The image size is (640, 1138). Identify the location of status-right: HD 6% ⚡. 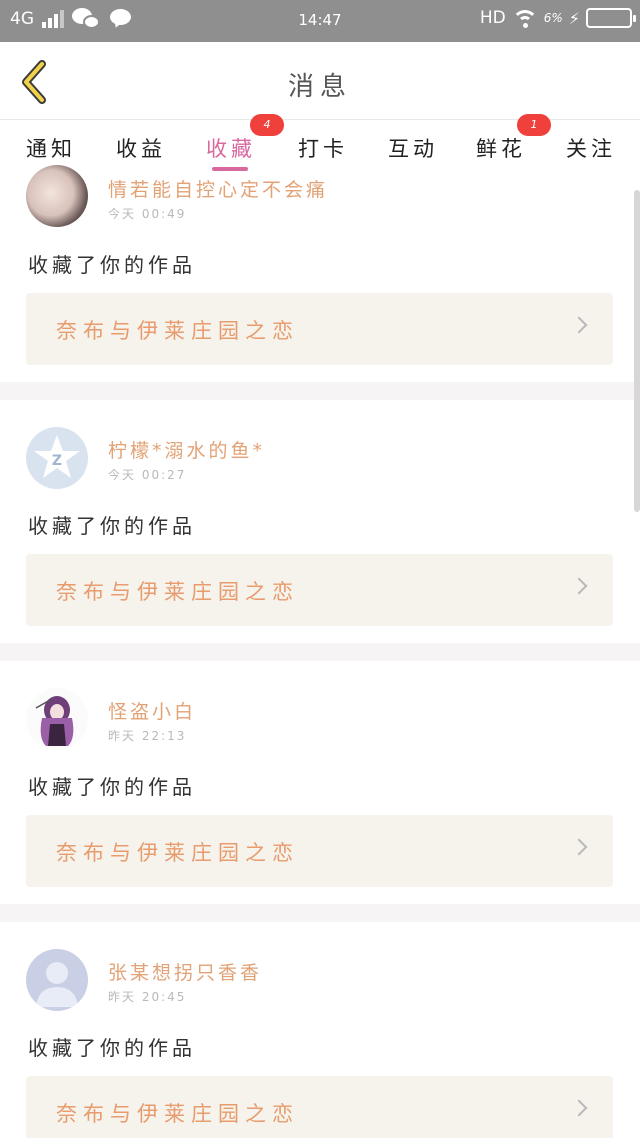
(557, 18).